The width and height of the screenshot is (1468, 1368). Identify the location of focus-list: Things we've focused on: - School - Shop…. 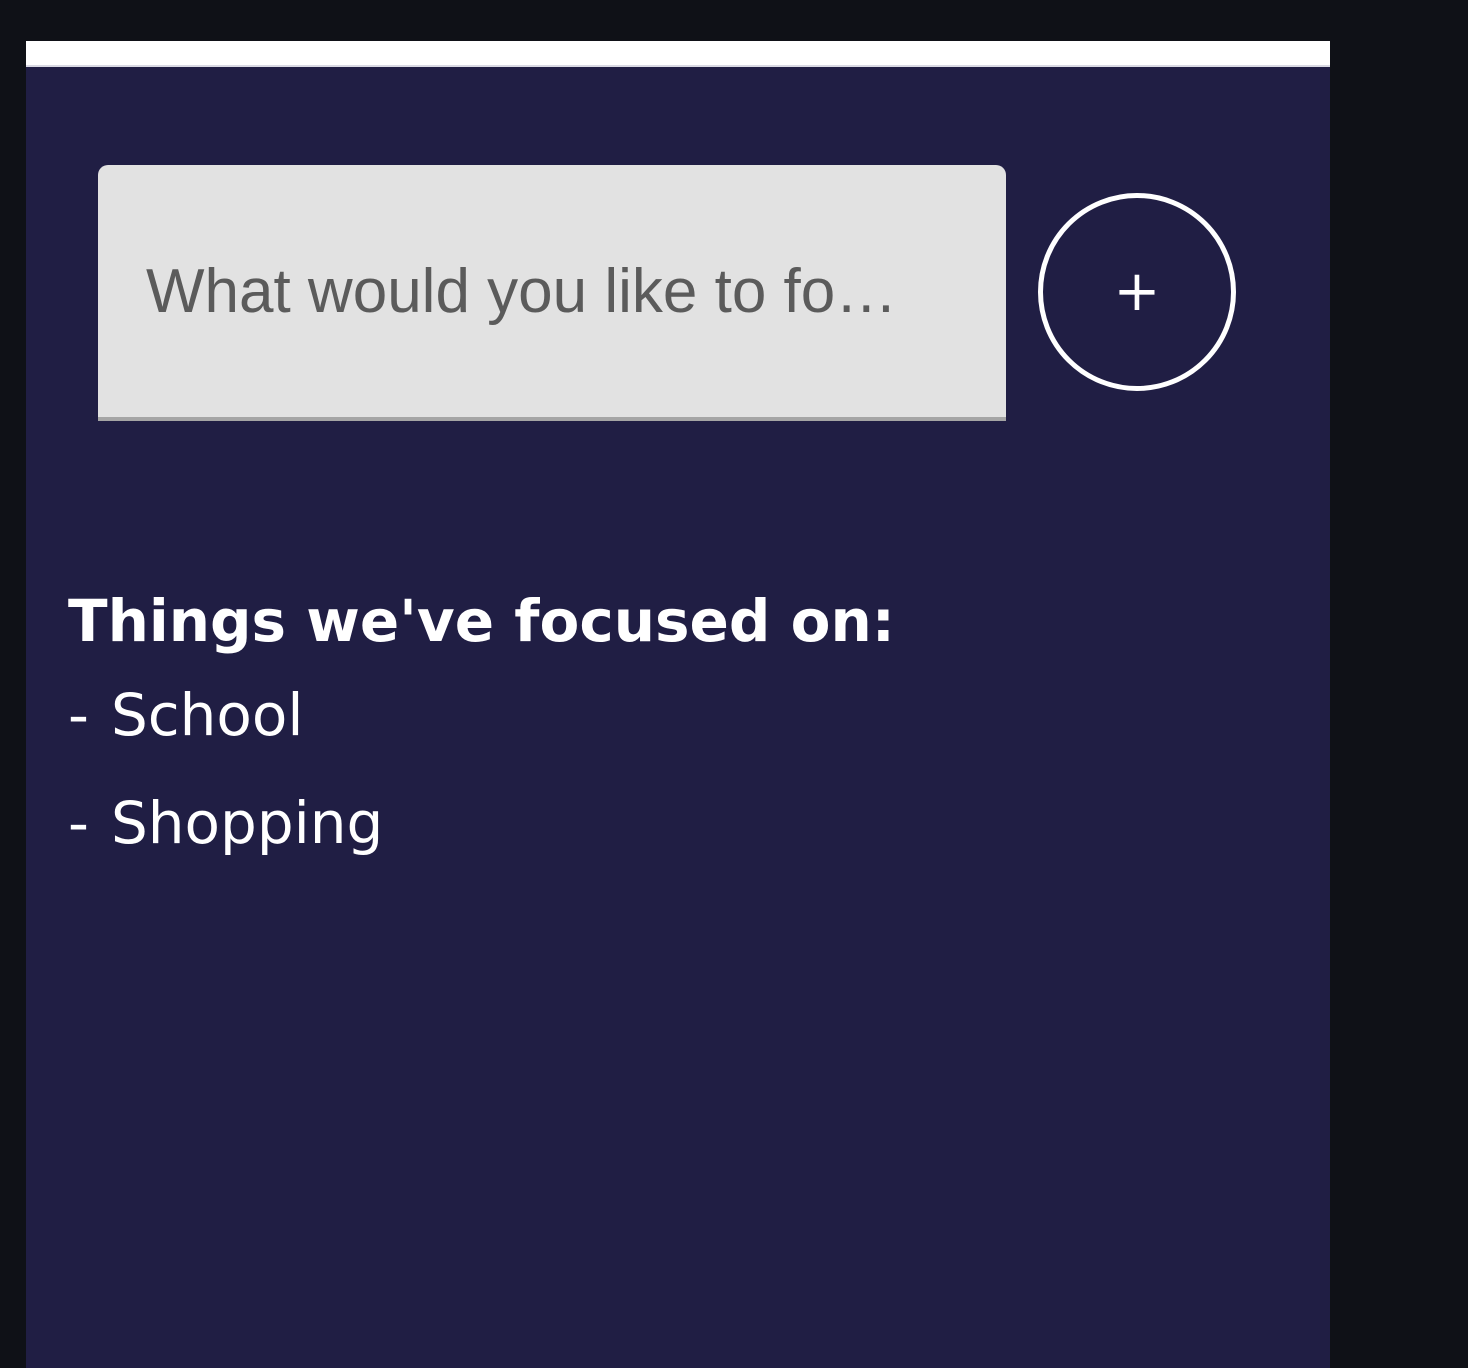
(481, 729).